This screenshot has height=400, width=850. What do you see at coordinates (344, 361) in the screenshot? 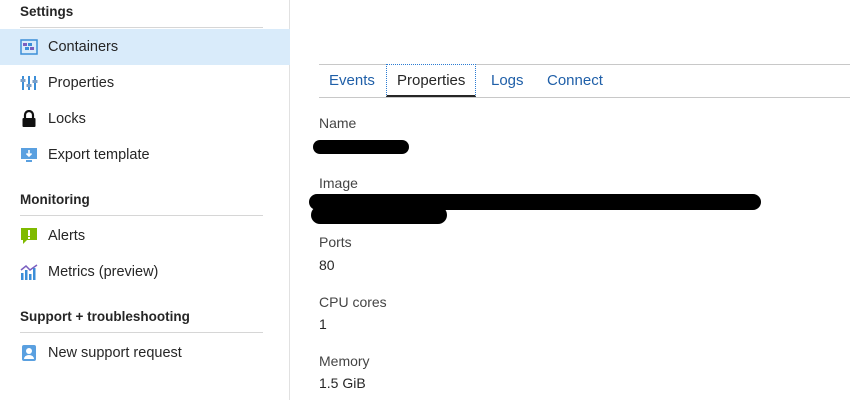
I see `property-label-memory: Memory` at bounding box center [344, 361].